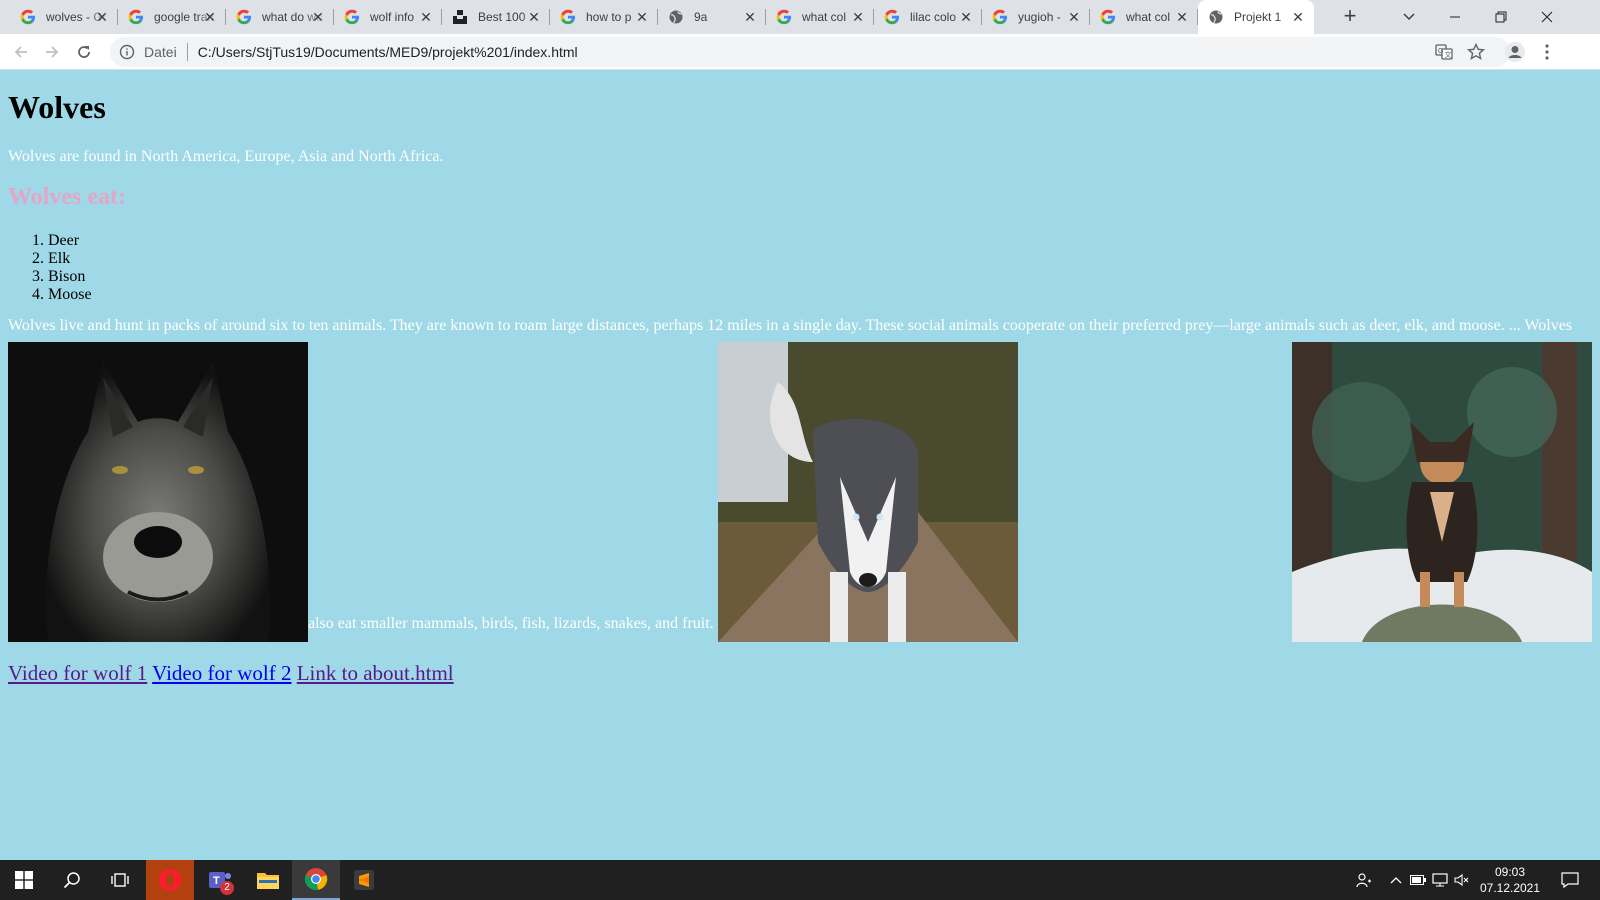 This screenshot has width=1600, height=900. Describe the element at coordinates (1570, 880) in the screenshot. I see `action-center-button` at that location.